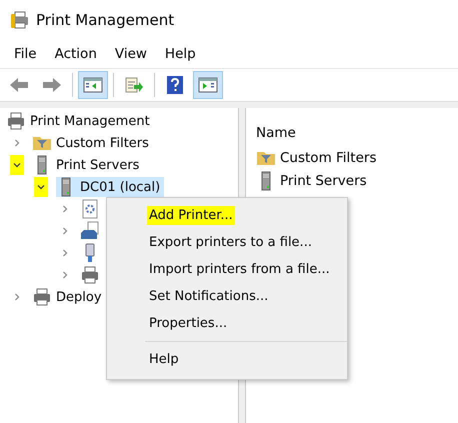  What do you see at coordinates (80, 121) in the screenshot?
I see `tree-item: Print Management` at bounding box center [80, 121].